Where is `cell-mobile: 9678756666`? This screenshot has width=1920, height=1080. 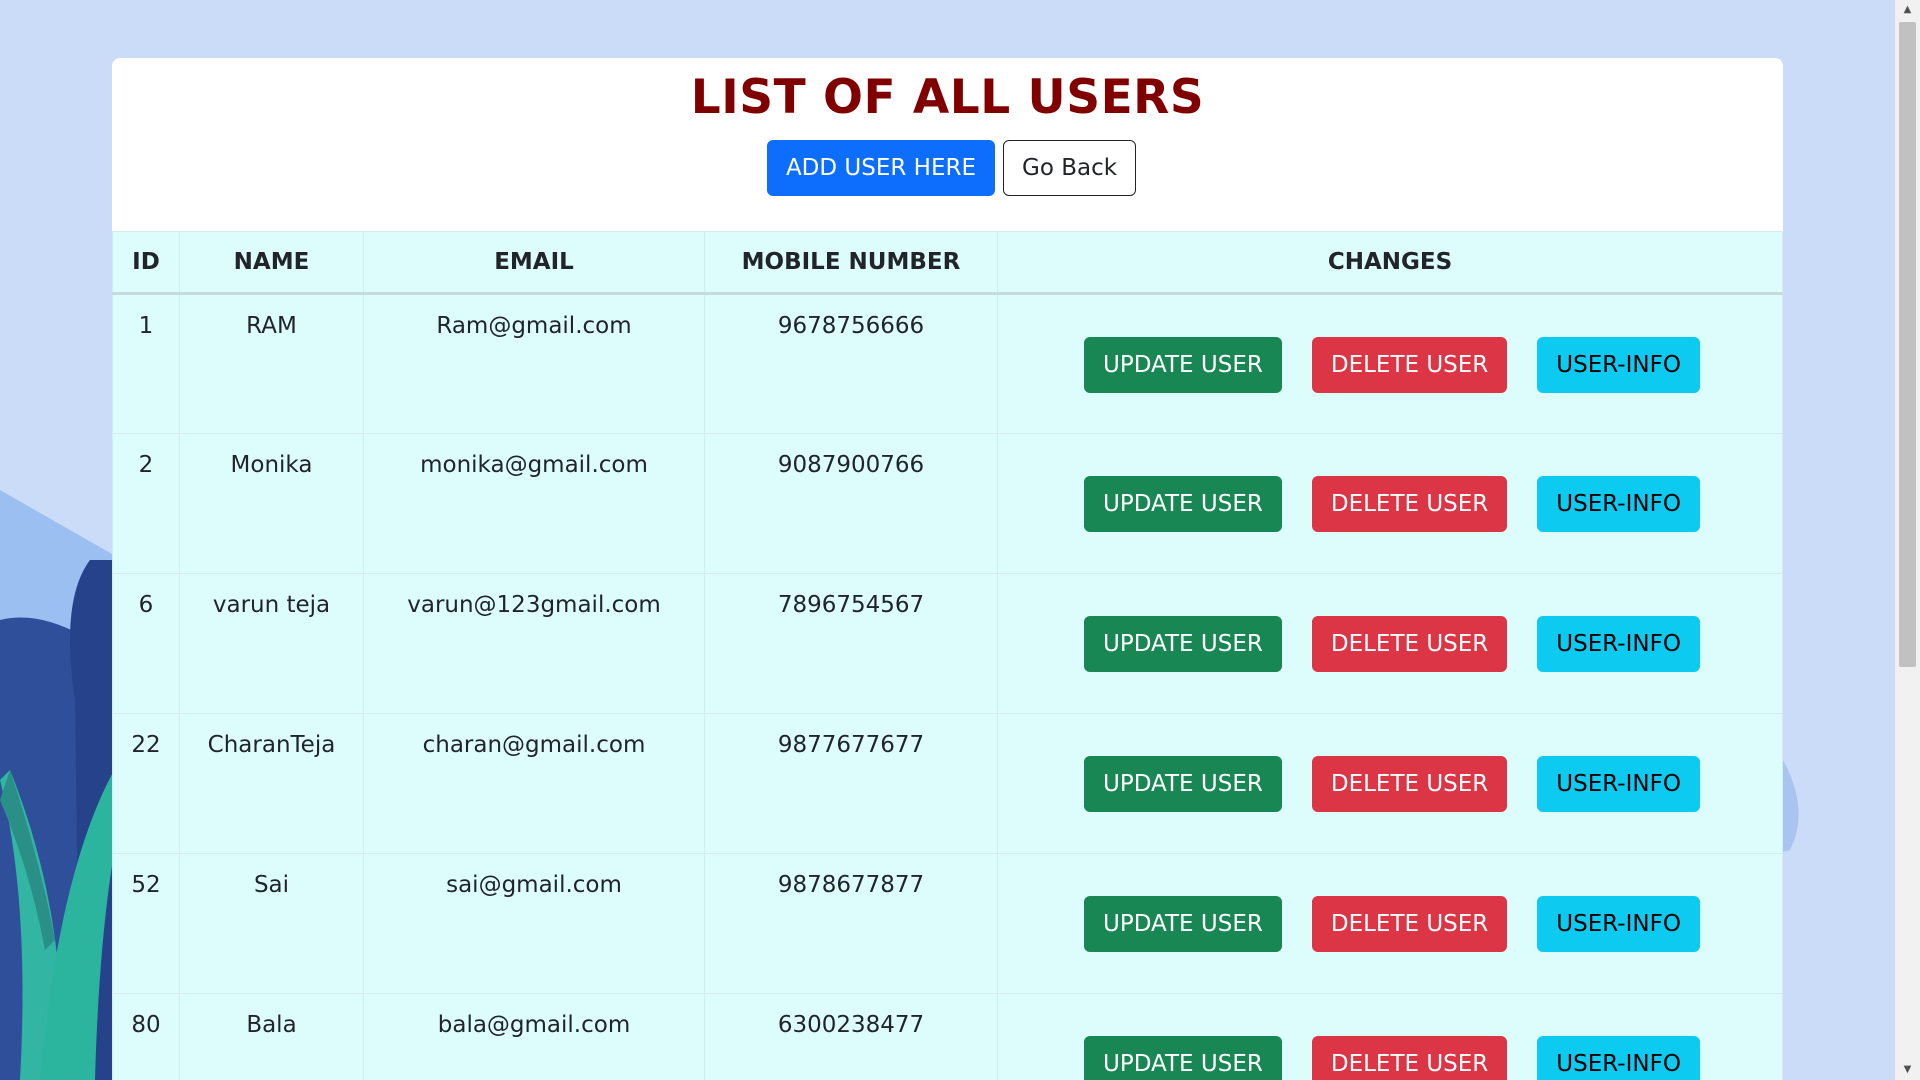
cell-mobile: 9678756666 is located at coordinates (851, 363).